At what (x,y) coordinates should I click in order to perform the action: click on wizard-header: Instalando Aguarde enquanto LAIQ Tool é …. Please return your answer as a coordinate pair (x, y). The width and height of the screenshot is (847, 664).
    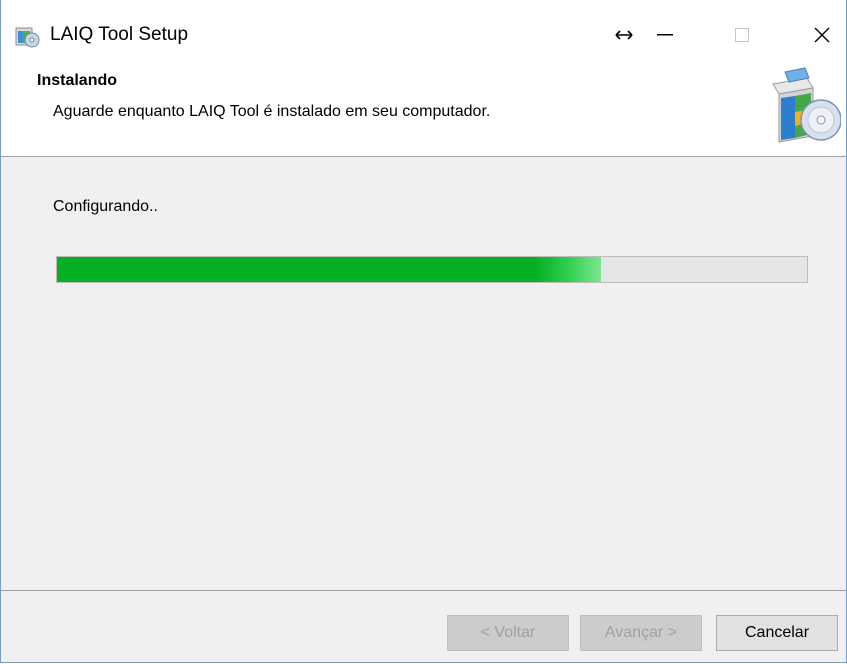
    Looking at the image, I should click on (423, 109).